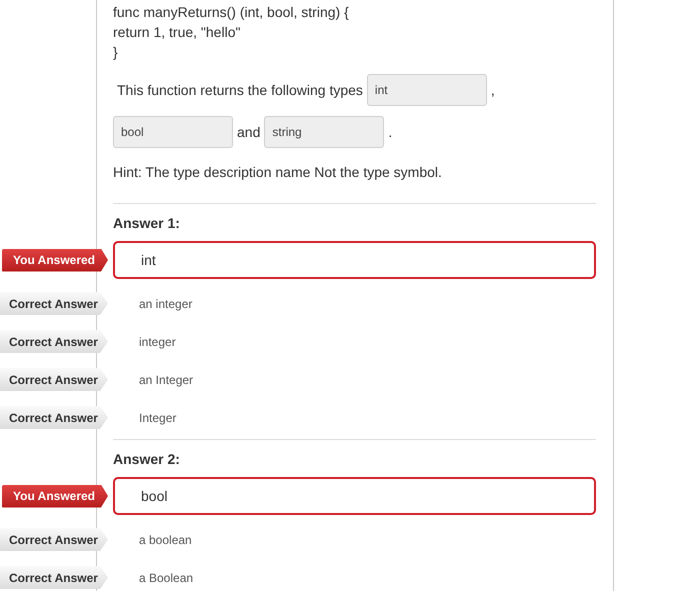 Image resolution: width=680 pixels, height=591 pixels. Describe the element at coordinates (278, 172) in the screenshot. I see `hint-text: Hint: The type description name Not the type symbol.` at that location.